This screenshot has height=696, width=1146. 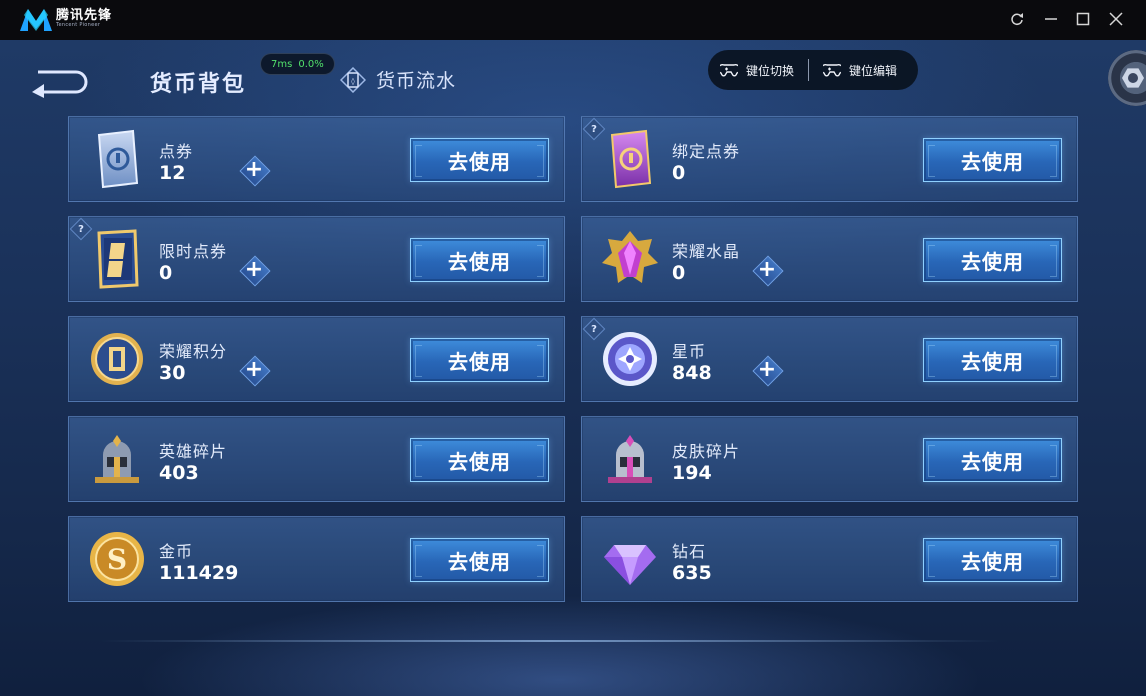 I want to click on tab-currency-flow-label: 货币流水, so click(x=416, y=81).